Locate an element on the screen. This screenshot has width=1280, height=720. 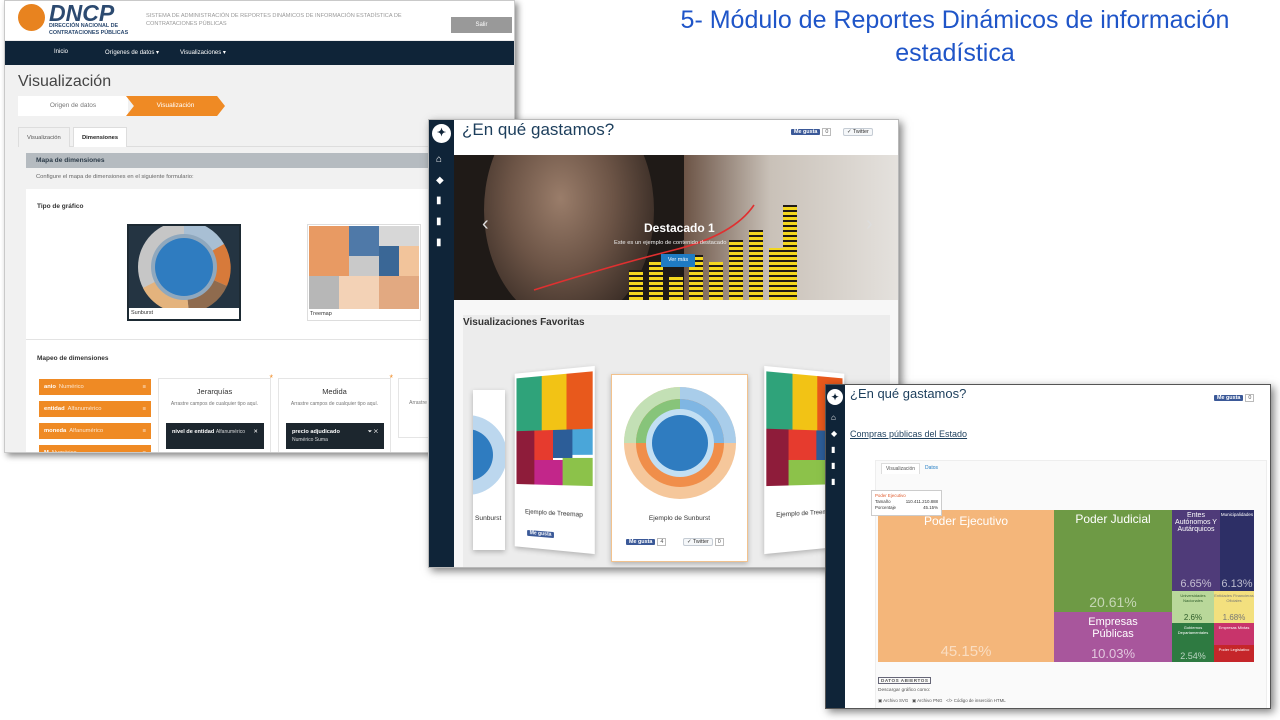
carousel-card-edge: Sunburst is located at coordinates (489, 470).